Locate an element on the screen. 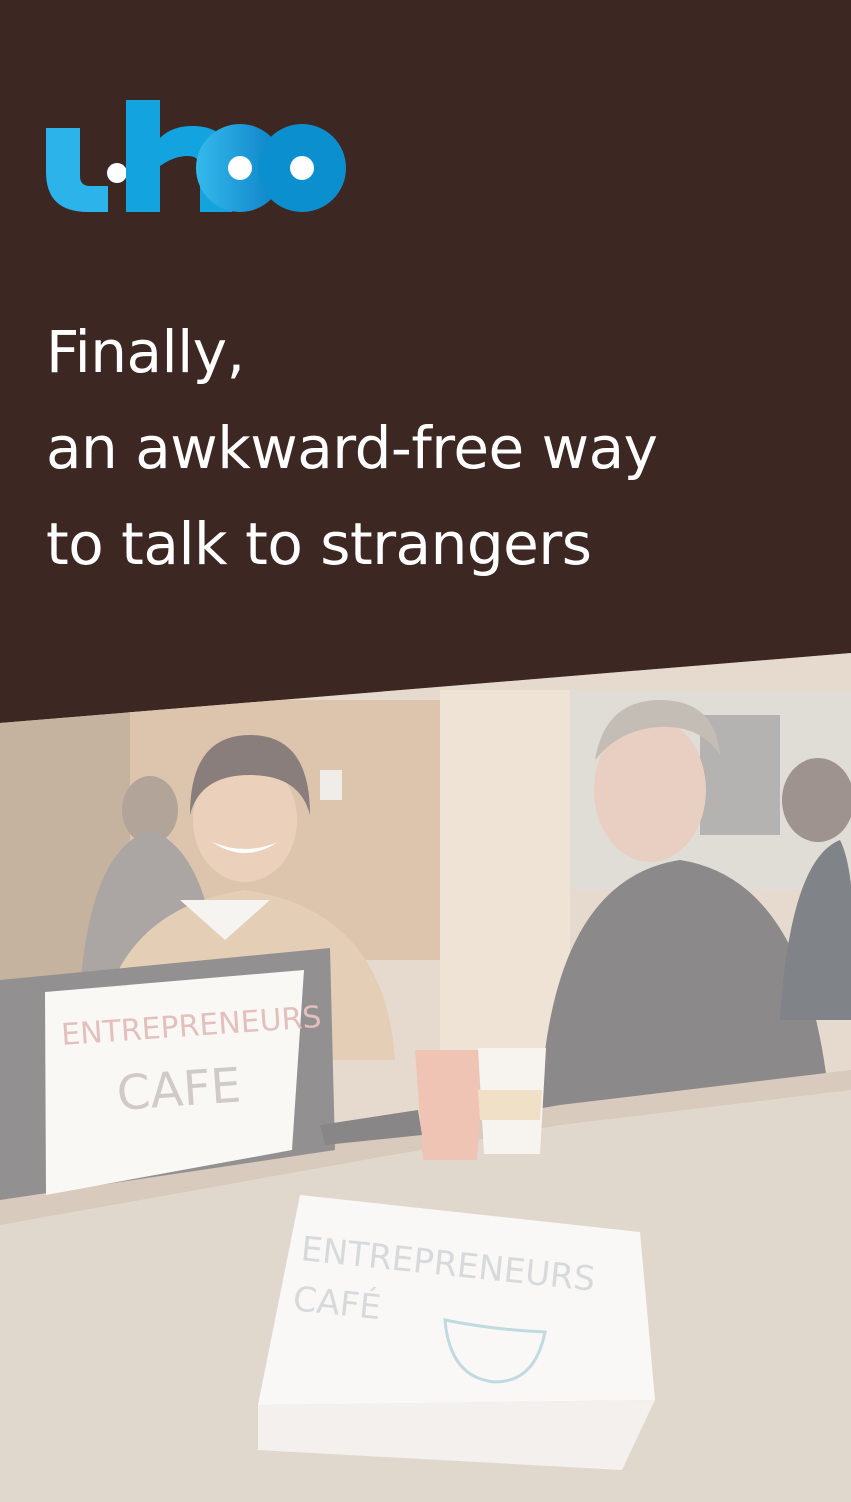 This screenshot has height=1502, width=851. uhoo-logo: uhoo is located at coordinates (195, 155).